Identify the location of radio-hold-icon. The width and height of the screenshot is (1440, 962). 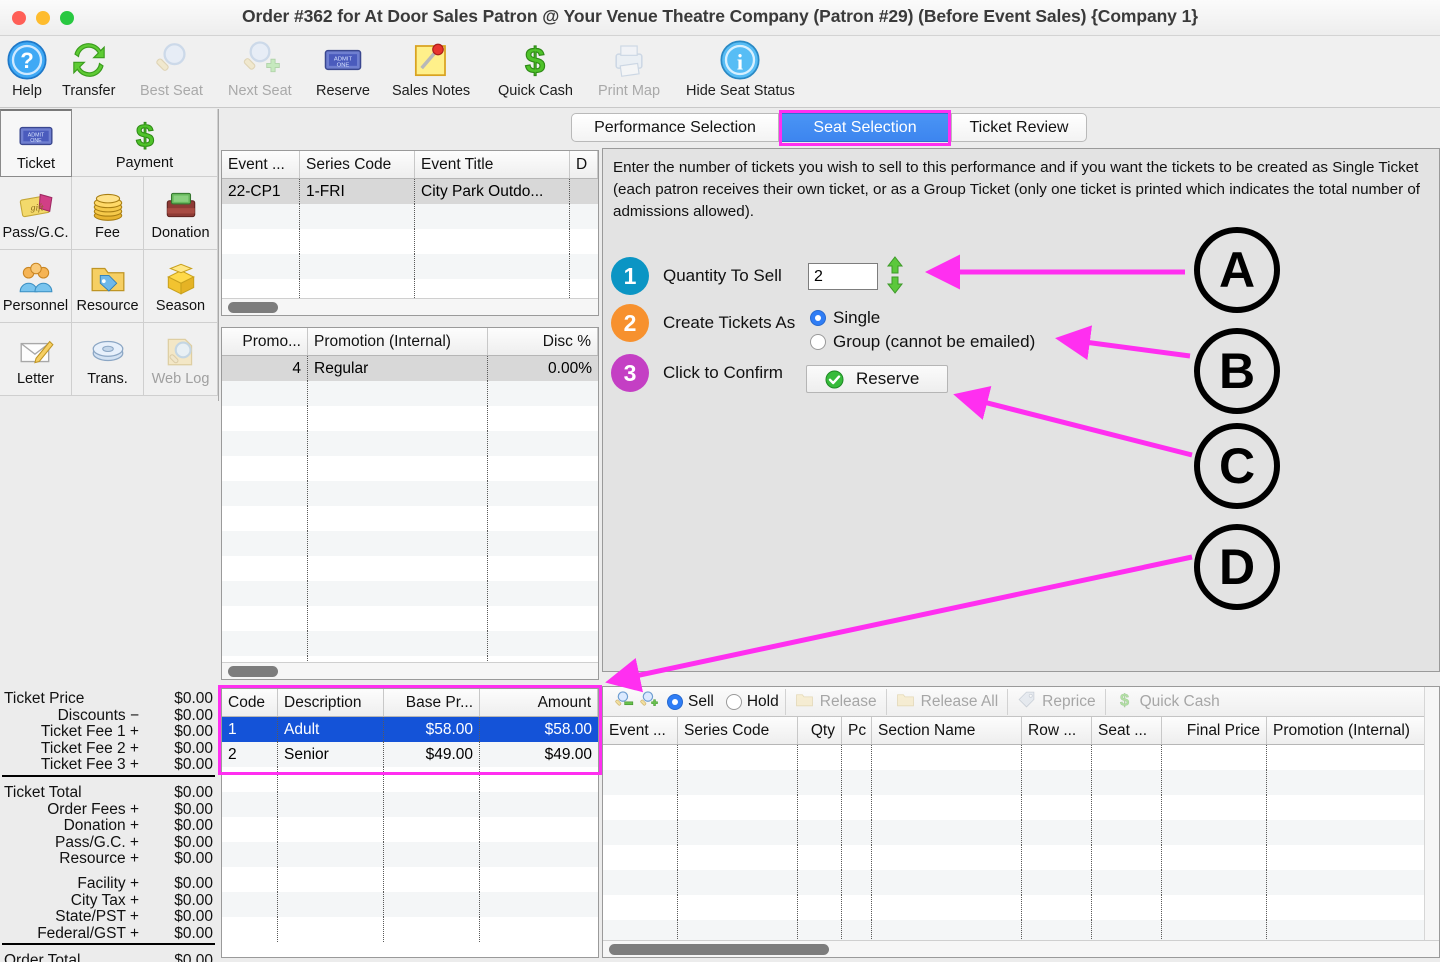
(733, 701).